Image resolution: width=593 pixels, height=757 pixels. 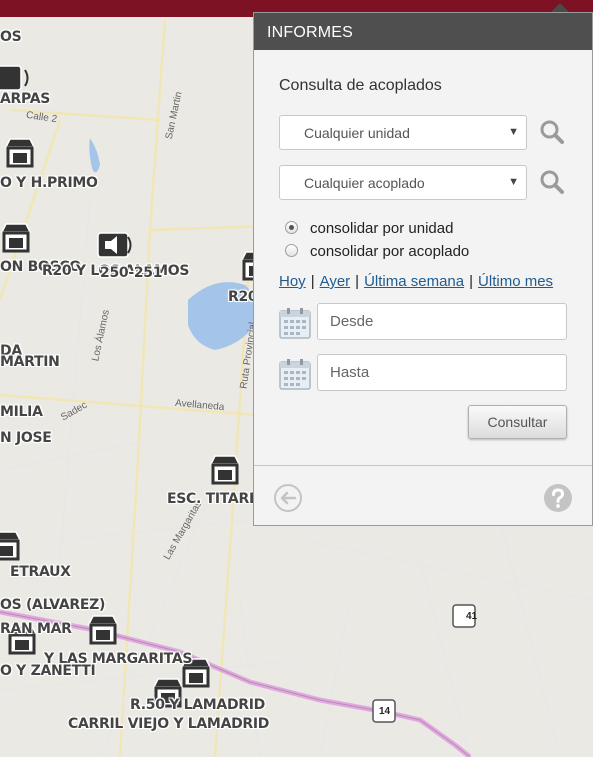 I want to click on search-unit-button, so click(x=552, y=132).